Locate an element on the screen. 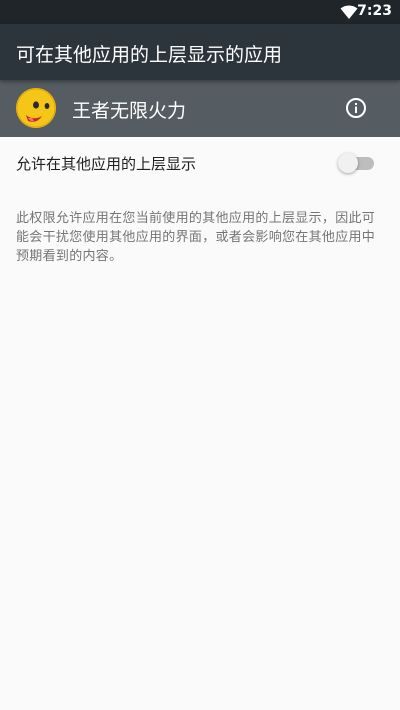 This screenshot has height=710, width=400. wifi-icon is located at coordinates (349, 12).